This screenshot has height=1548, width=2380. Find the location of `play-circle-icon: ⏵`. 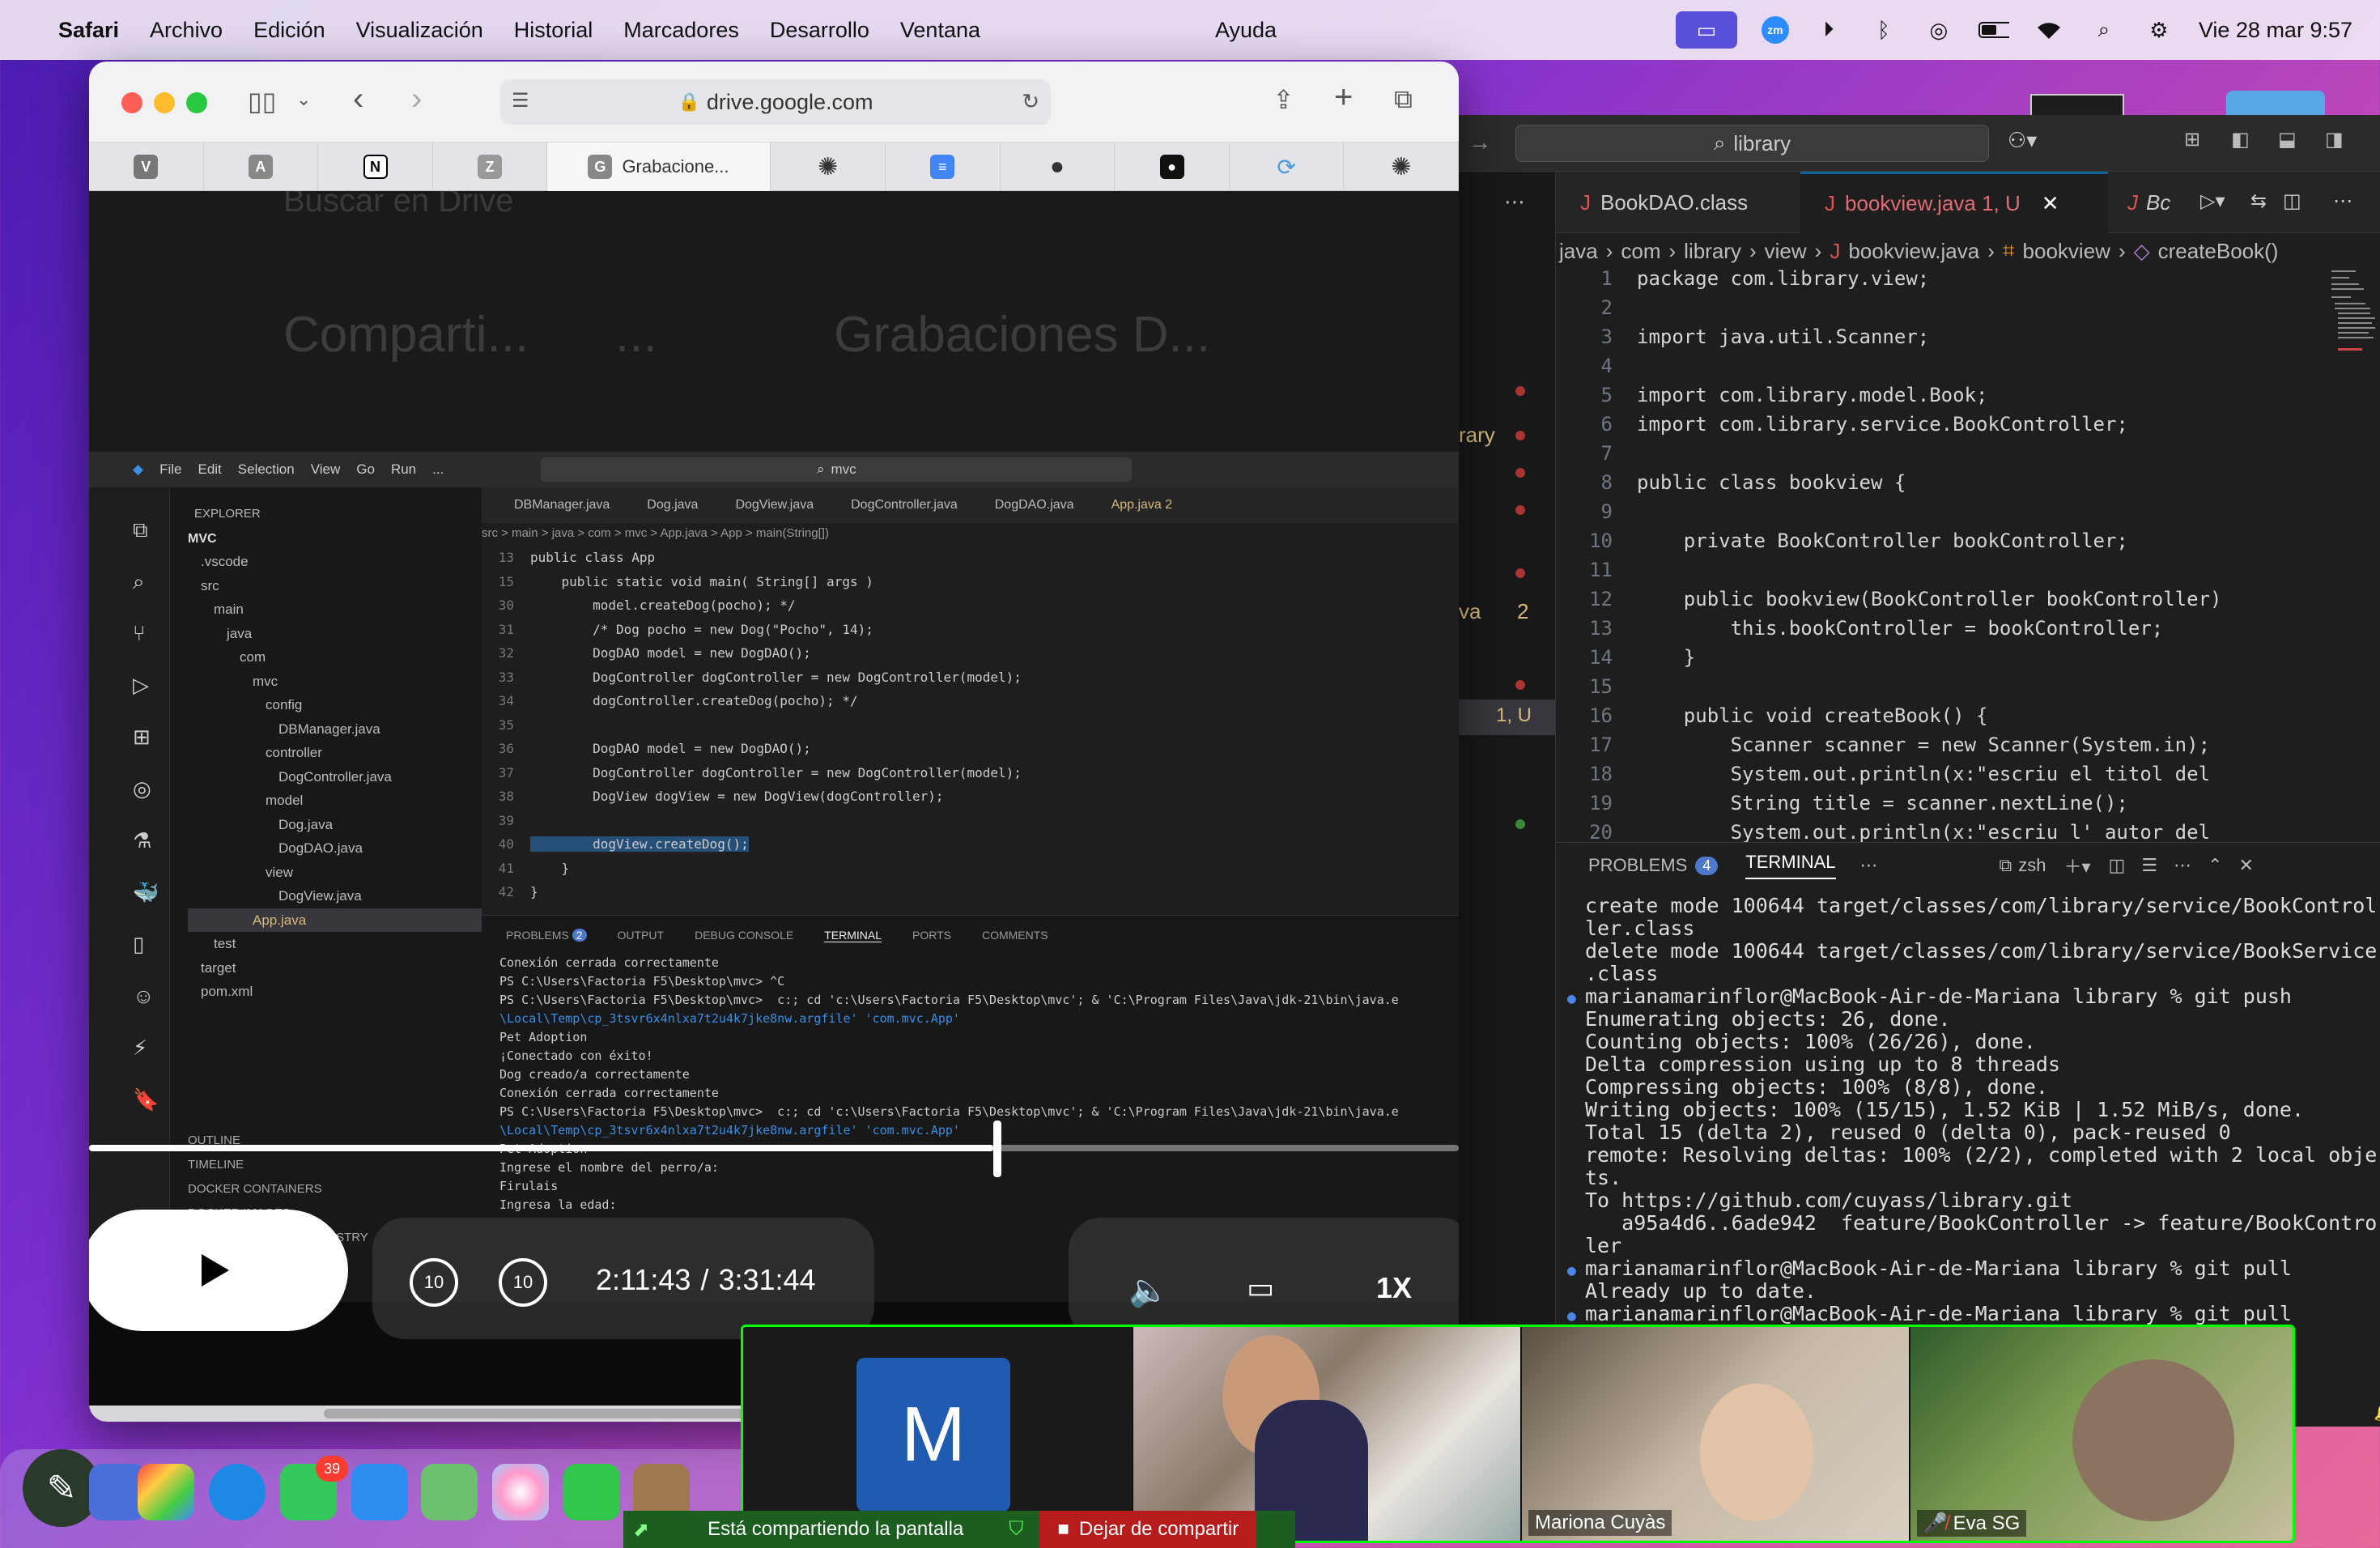

play-circle-icon: ⏵ is located at coordinates (1829, 29).